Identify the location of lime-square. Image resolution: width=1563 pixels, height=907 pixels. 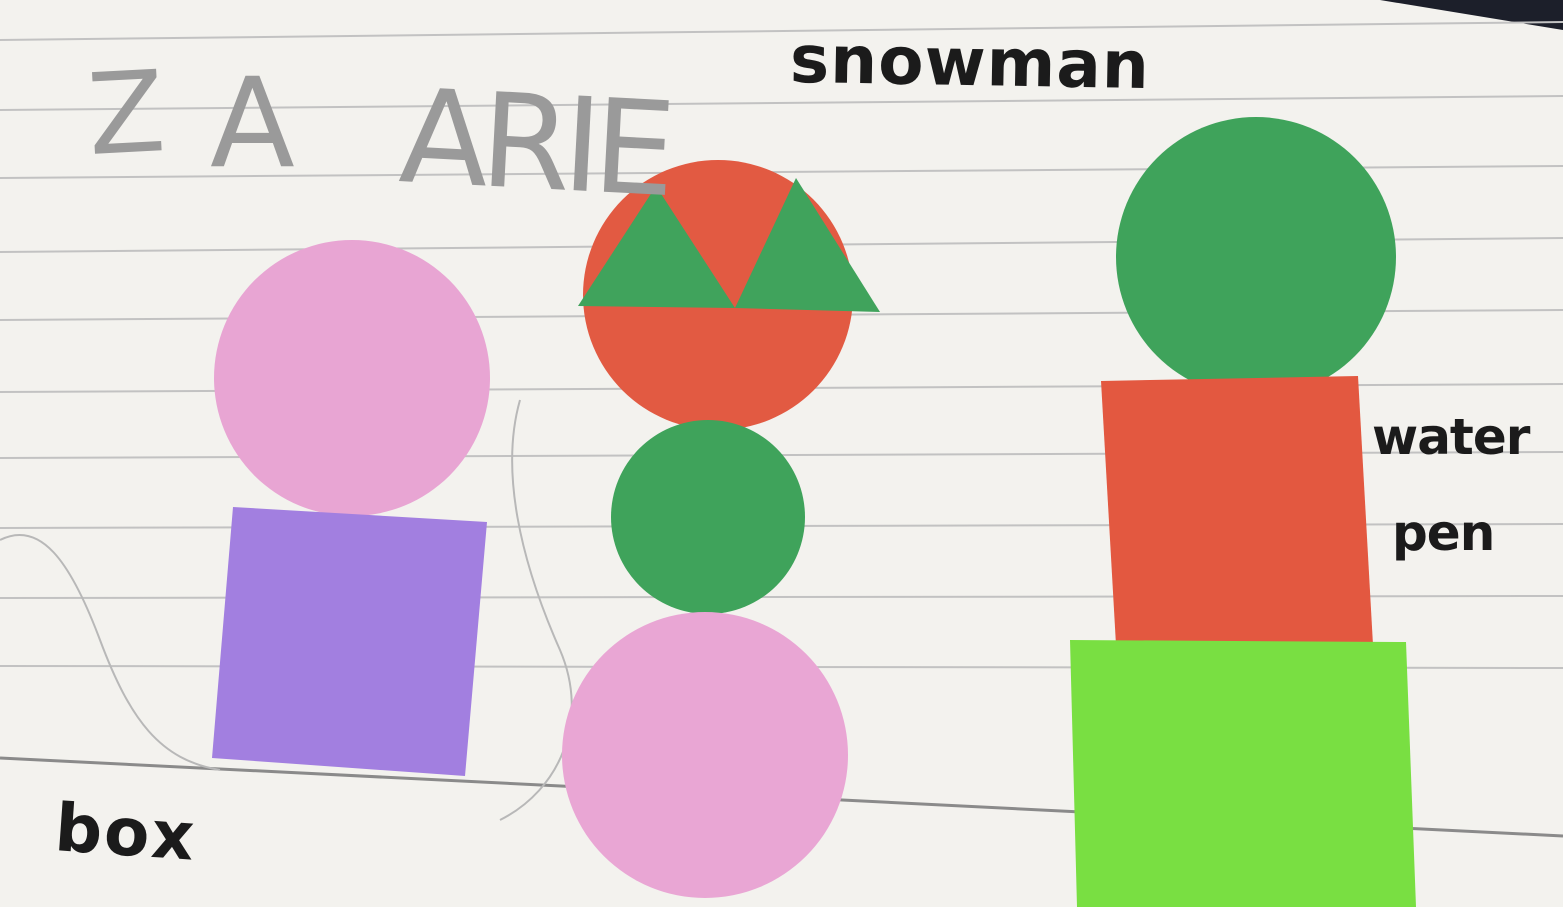
(1243, 773).